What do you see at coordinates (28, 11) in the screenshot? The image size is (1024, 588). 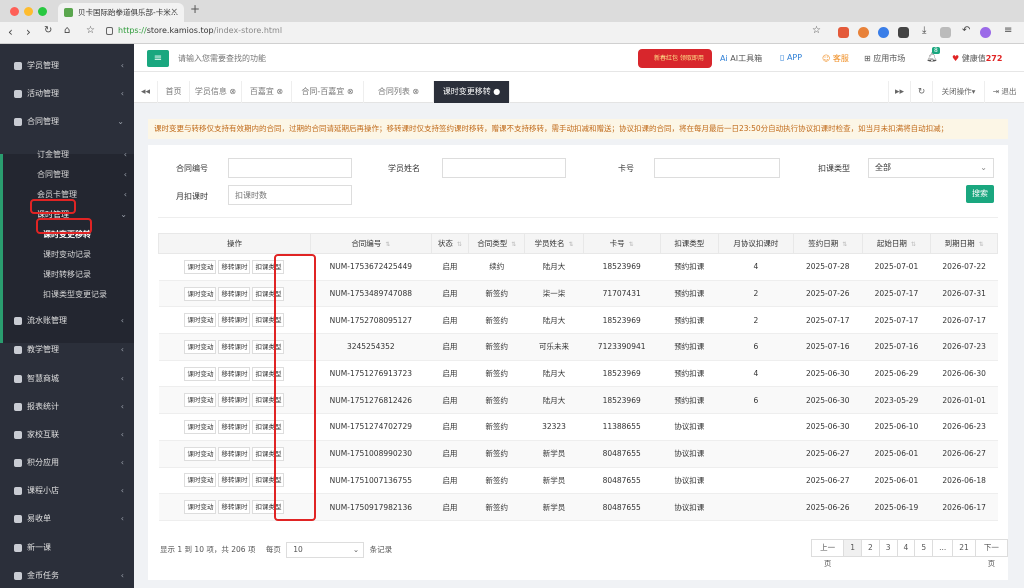 I see `minimize-window-button` at bounding box center [28, 11].